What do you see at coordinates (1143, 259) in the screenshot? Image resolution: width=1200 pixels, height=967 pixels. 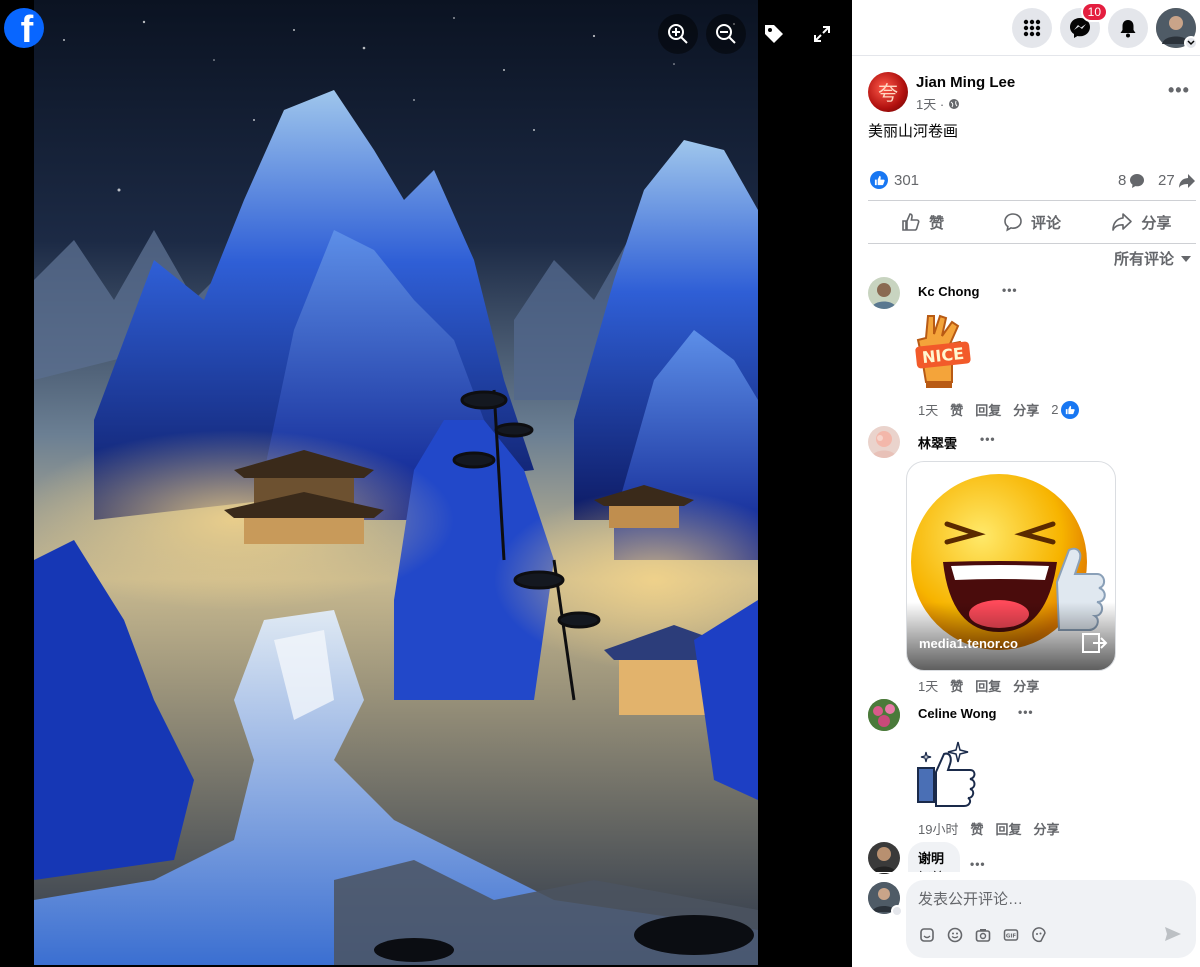 I see `sort-label: 所有评论` at bounding box center [1143, 259].